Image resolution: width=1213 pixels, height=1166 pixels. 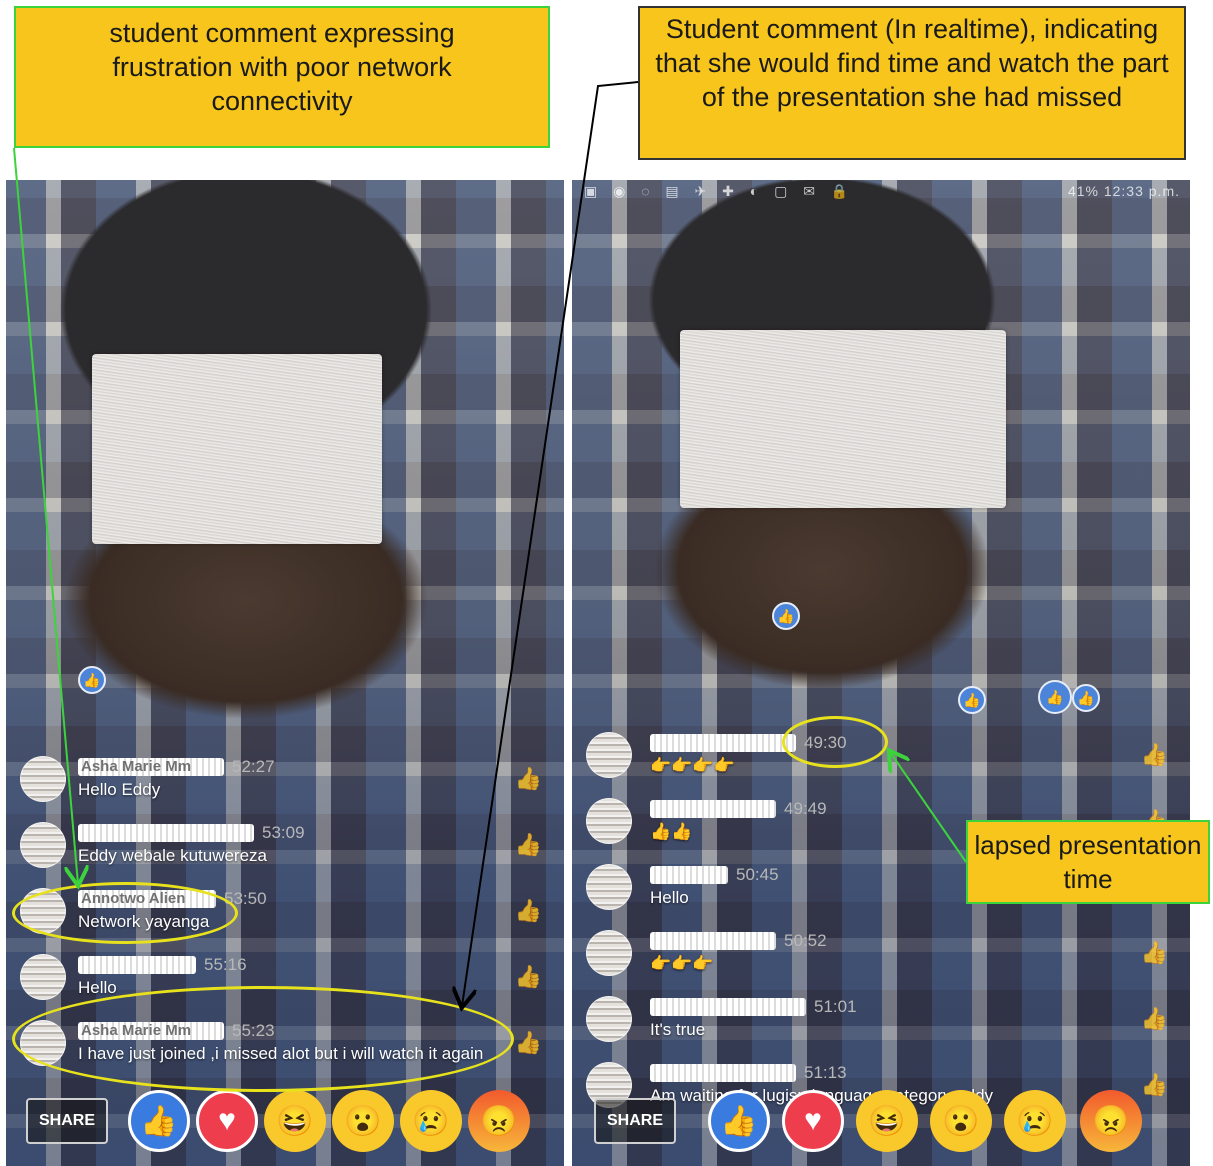 I want to click on arrow-to-network-comment, so click(x=45, y=515).